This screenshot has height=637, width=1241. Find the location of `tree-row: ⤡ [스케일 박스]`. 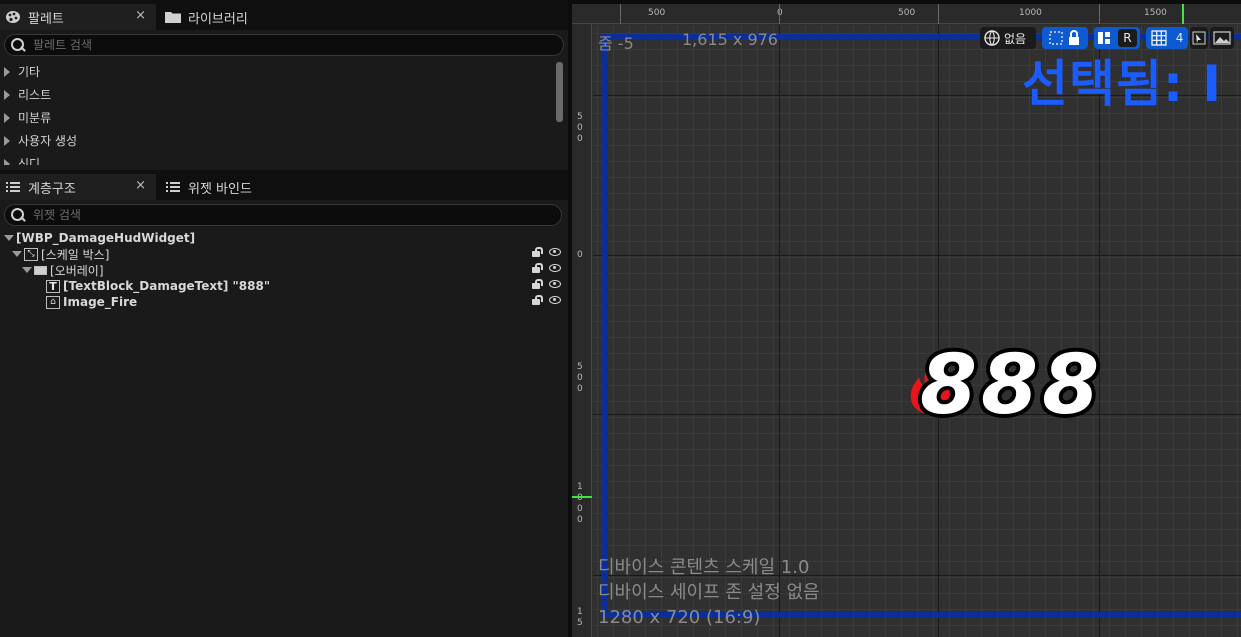

tree-row: ⤡ [스케일 박스] is located at coordinates (284, 254).